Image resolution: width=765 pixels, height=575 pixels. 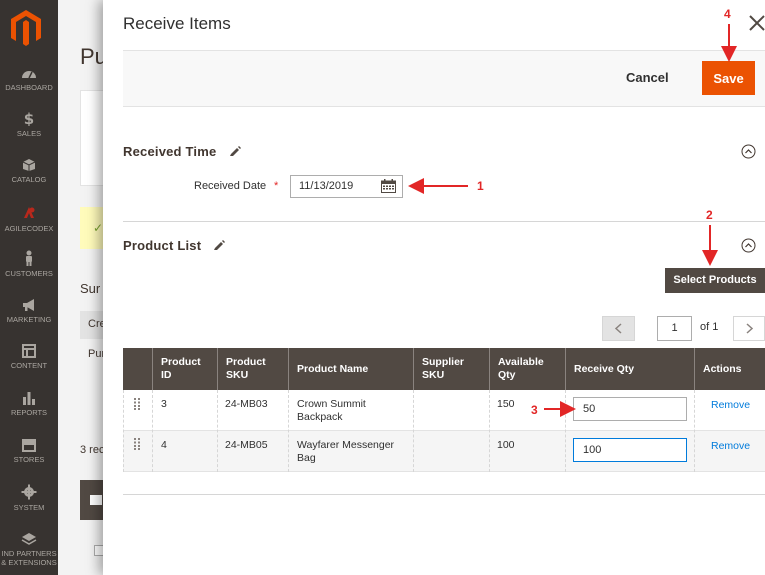 What do you see at coordinates (29, 75) in the screenshot?
I see `dashboard-icon` at bounding box center [29, 75].